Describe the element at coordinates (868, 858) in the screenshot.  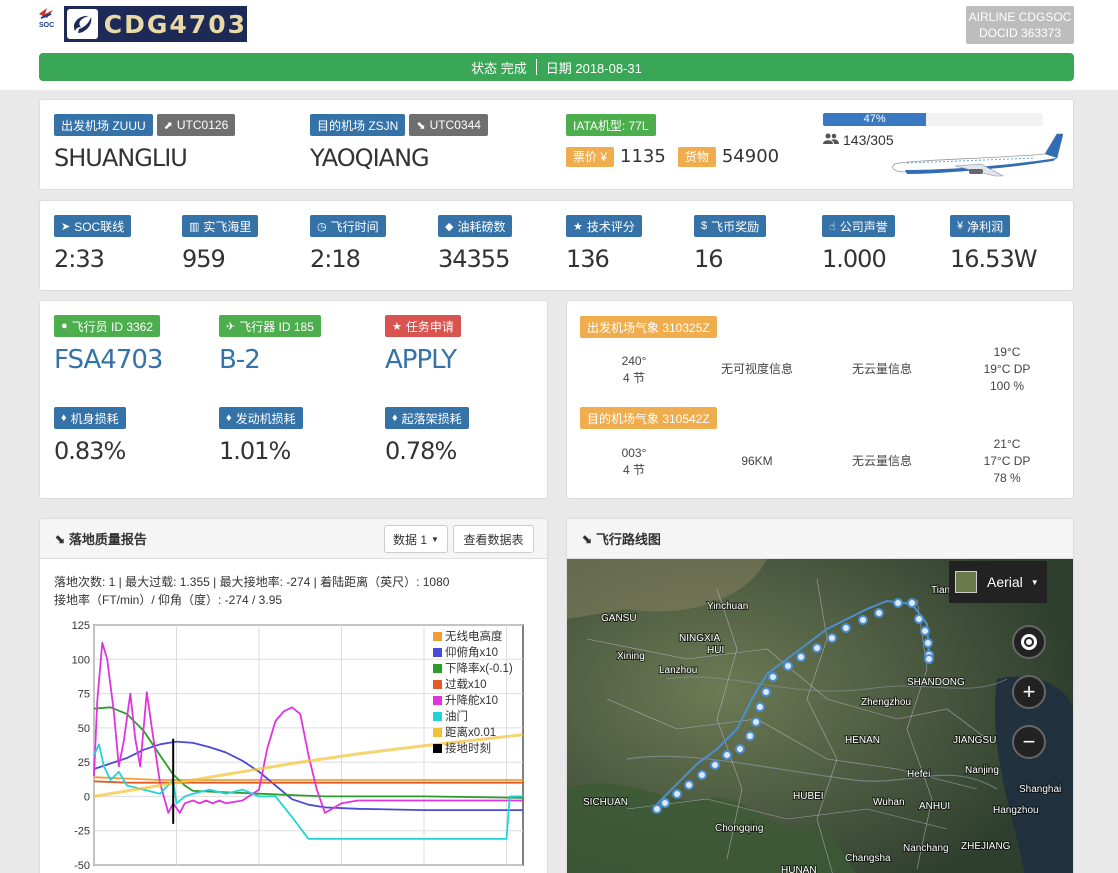
I see `svg-text: Changsha` at that location.